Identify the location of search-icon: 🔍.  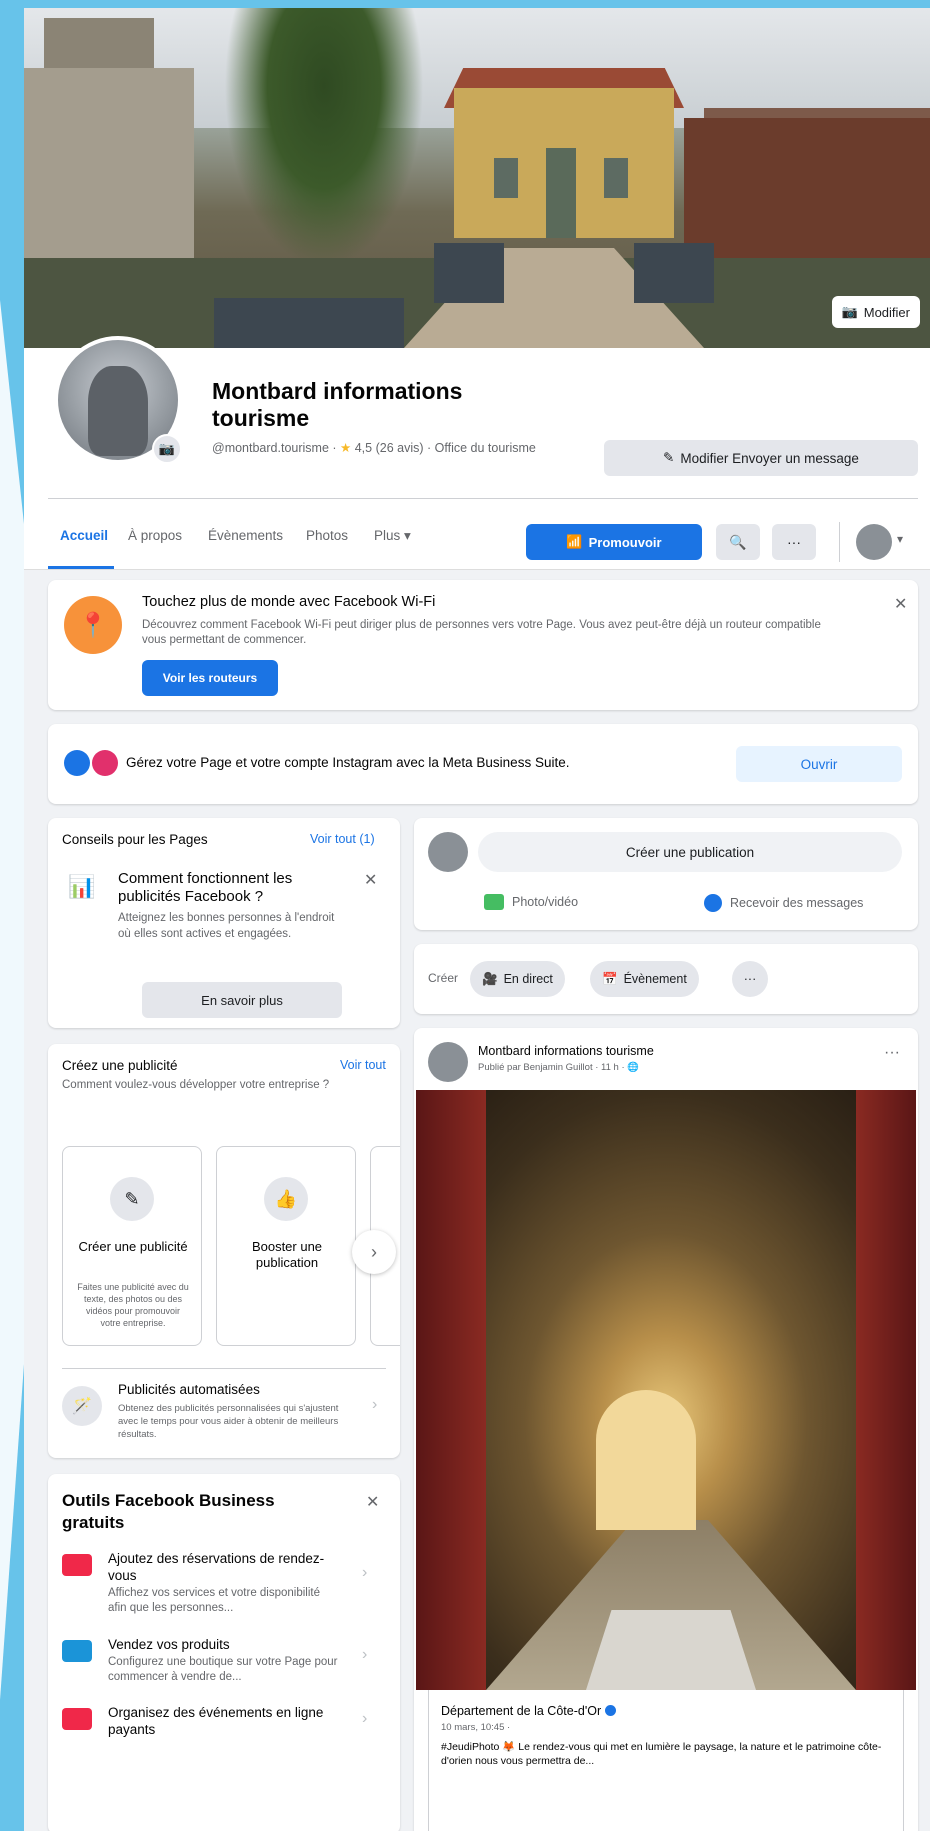
(738, 541).